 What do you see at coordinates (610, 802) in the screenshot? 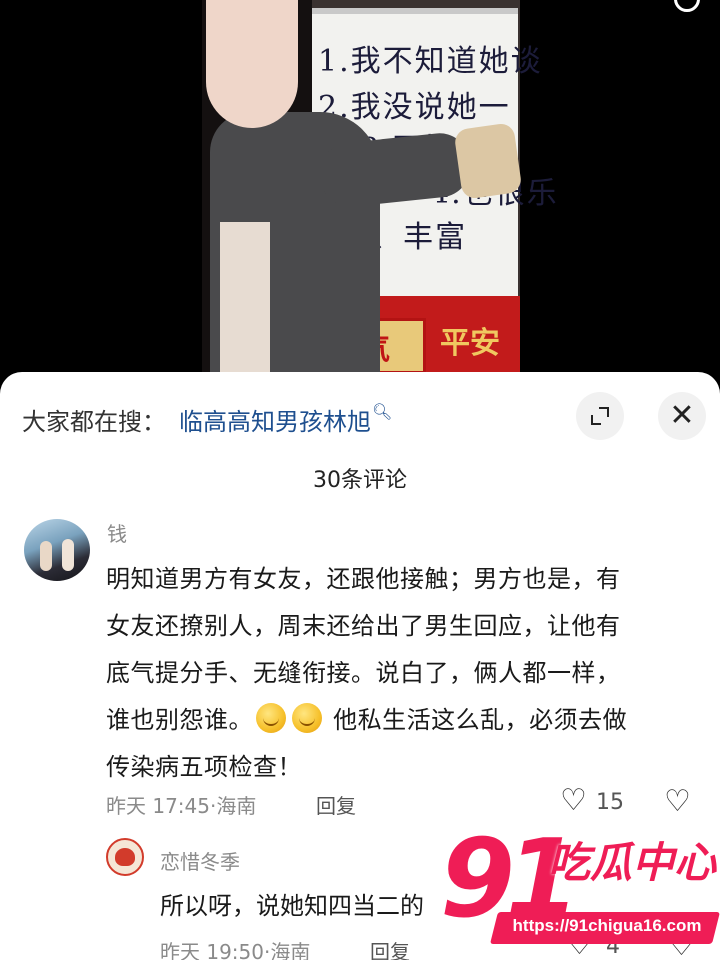
I see `like-count: 15` at bounding box center [610, 802].